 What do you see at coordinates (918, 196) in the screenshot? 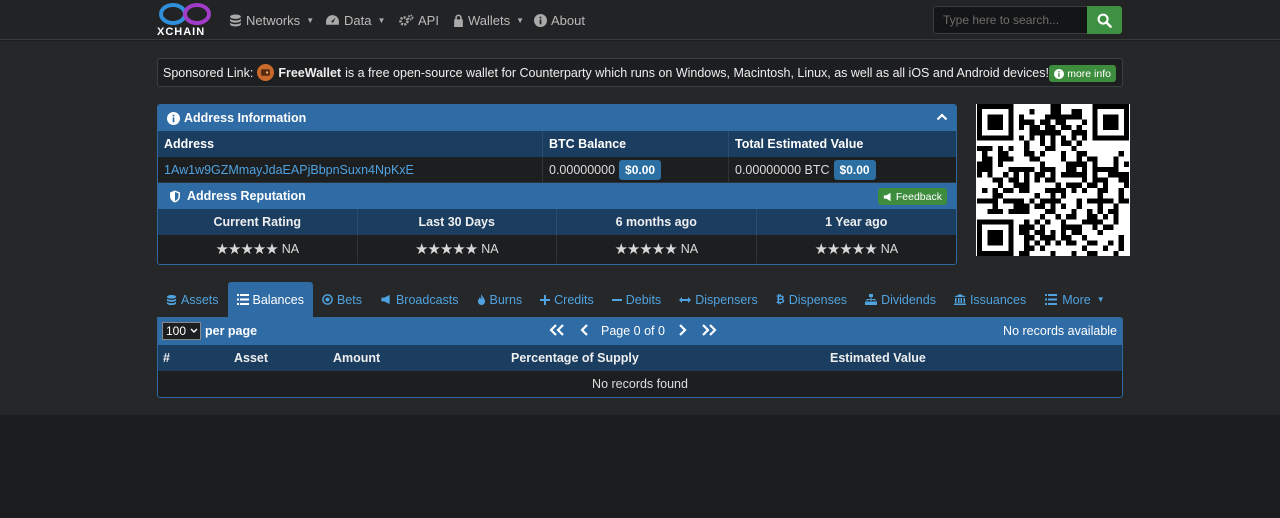
I see `feedback-label: Feedback` at bounding box center [918, 196].